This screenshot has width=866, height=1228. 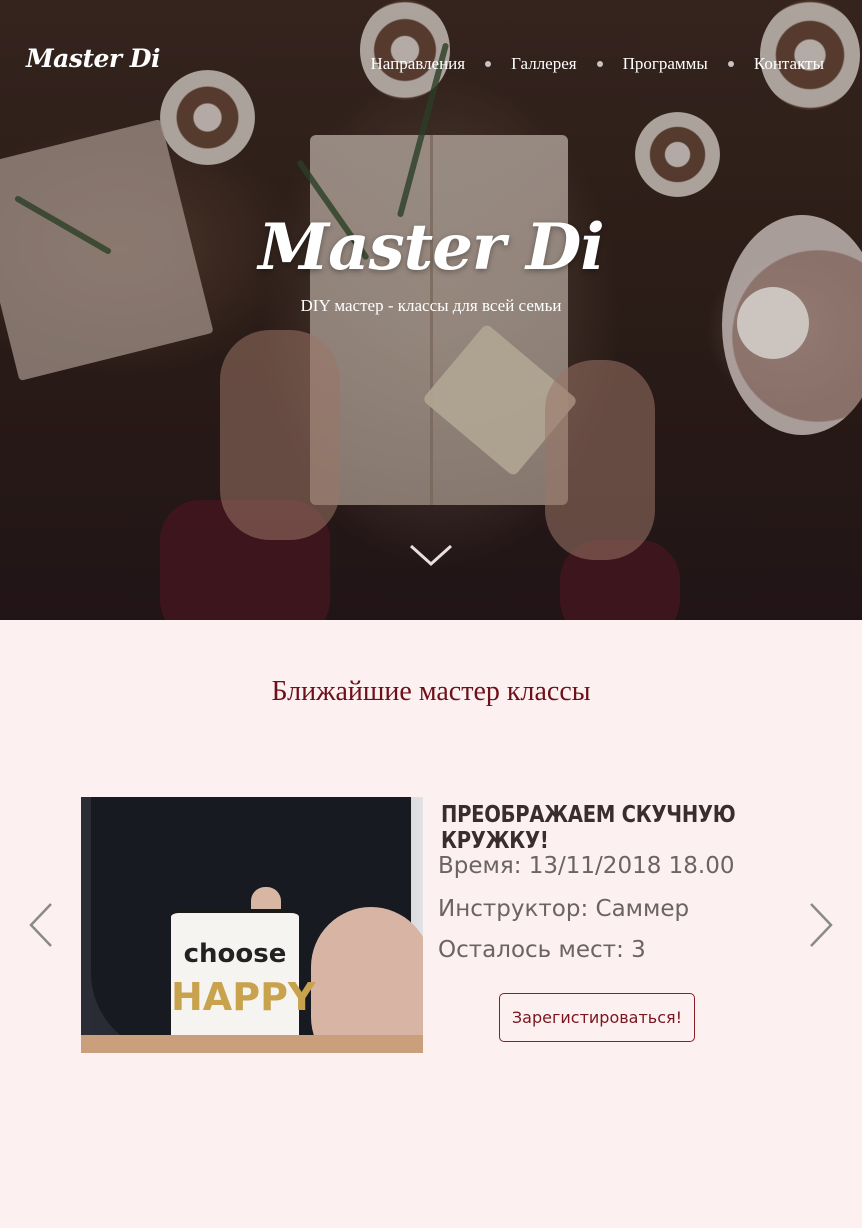 I want to click on nav-link-programs: Программы, so click(x=665, y=64).